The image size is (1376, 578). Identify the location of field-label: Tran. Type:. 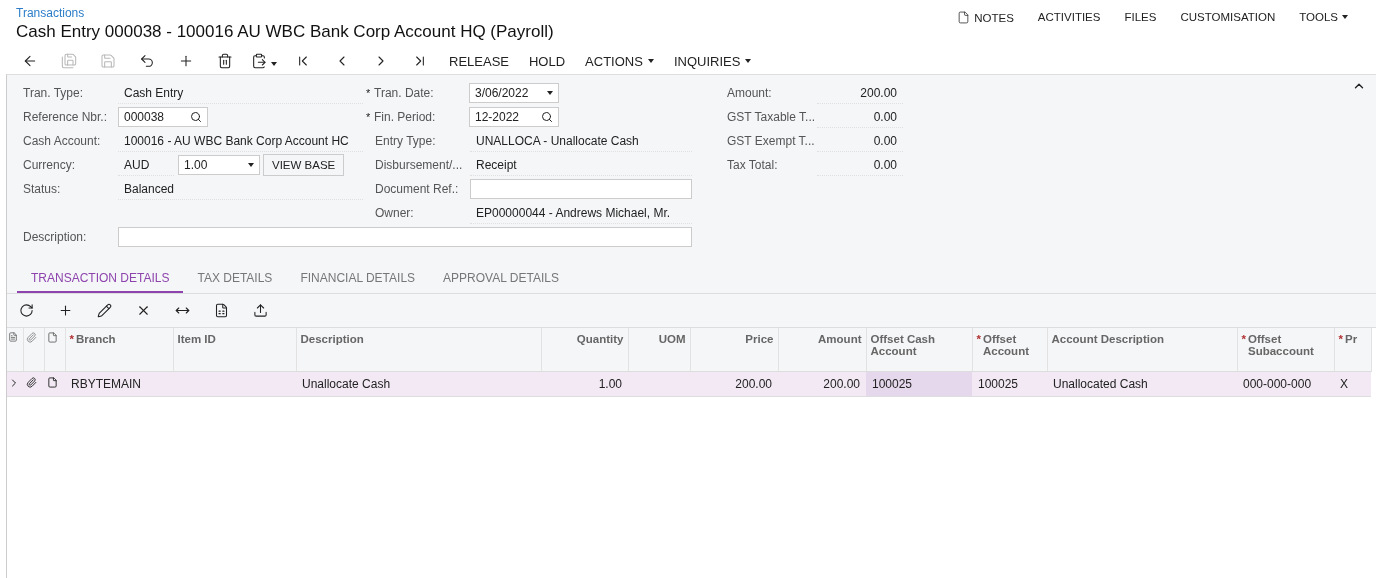
(54, 93).